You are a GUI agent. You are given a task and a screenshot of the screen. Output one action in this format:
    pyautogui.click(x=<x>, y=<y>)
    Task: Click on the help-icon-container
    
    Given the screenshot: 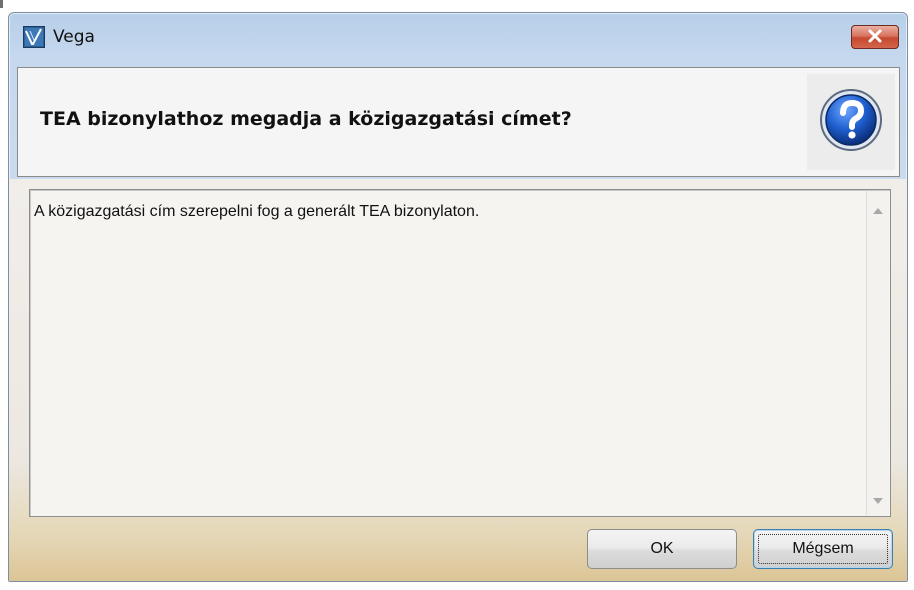 What is the action you would take?
    pyautogui.click(x=851, y=122)
    